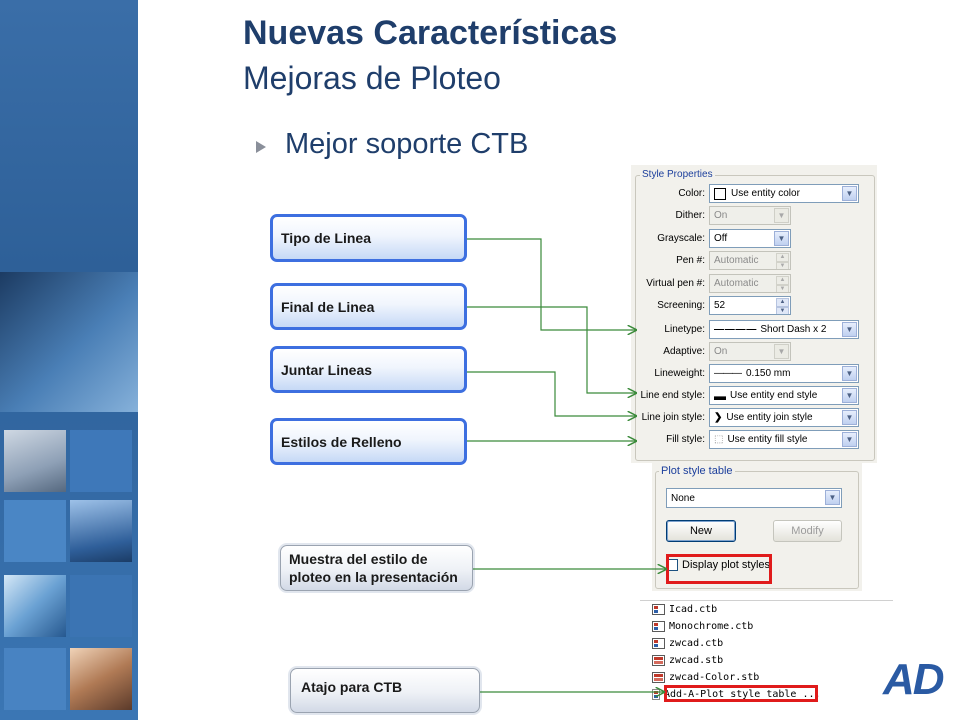  Describe the element at coordinates (551, 284) in the screenshot. I see `connector-linetype` at that location.